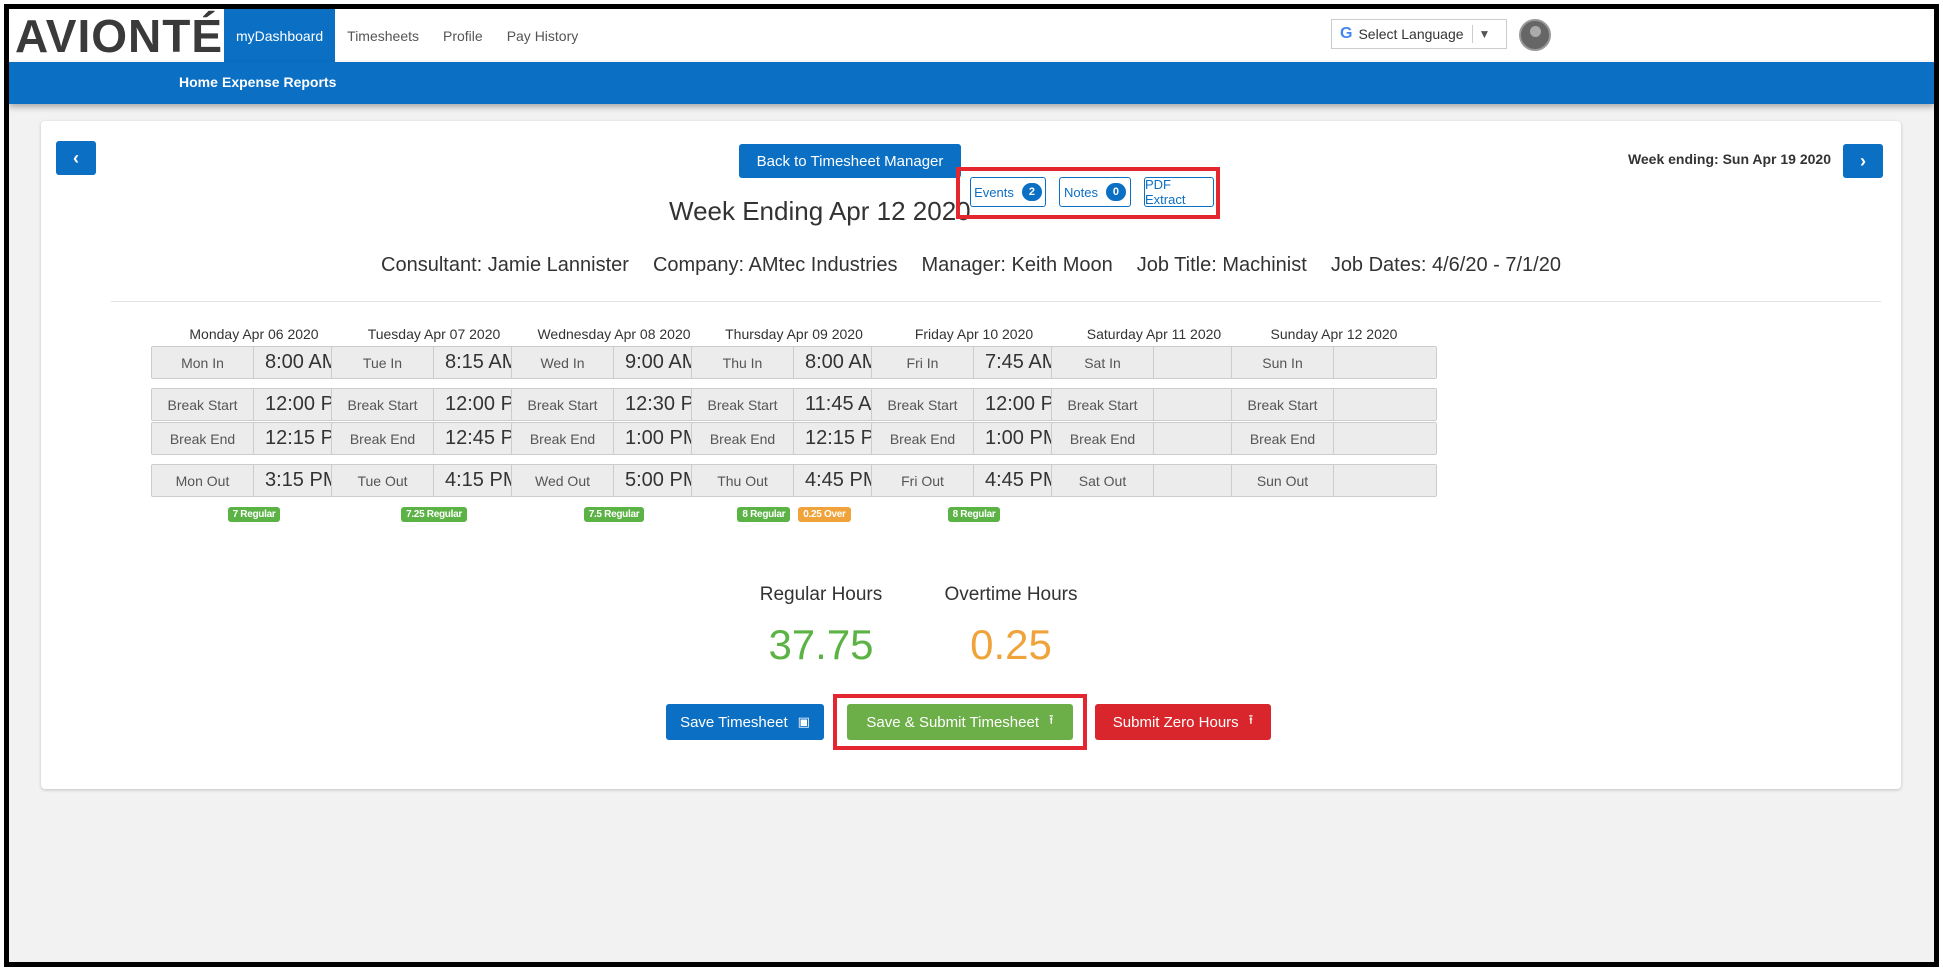  Describe the element at coordinates (434, 334) in the screenshot. I see `day-header: Tuesday Apr 07 2020` at that location.